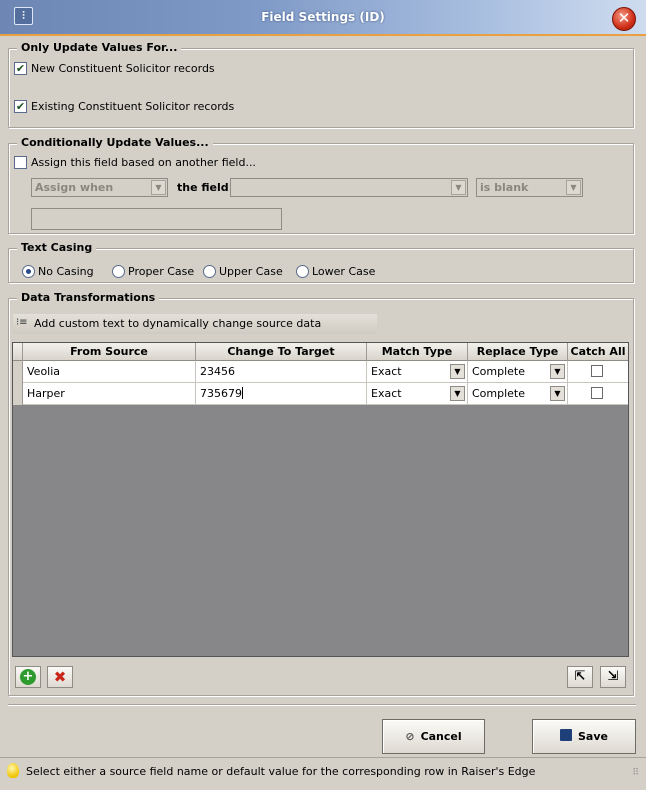  Describe the element at coordinates (20, 106) in the screenshot. I see `existing-records-checkbox: ✔` at that location.